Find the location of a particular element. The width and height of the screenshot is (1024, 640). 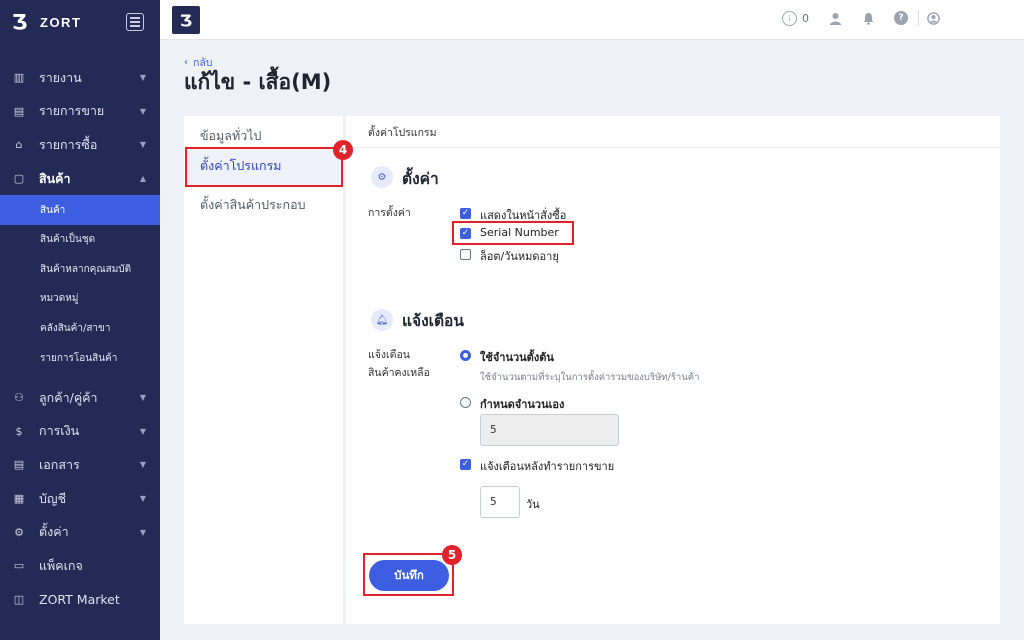

ledger-icon: ▦ is located at coordinates (19, 499).